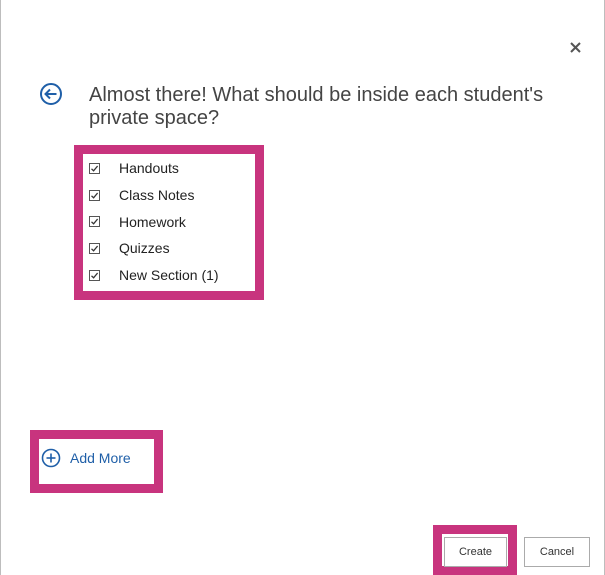 The height and width of the screenshot is (575, 605). Describe the element at coordinates (157, 195) in the screenshot. I see `section-label: Class Notes` at that location.